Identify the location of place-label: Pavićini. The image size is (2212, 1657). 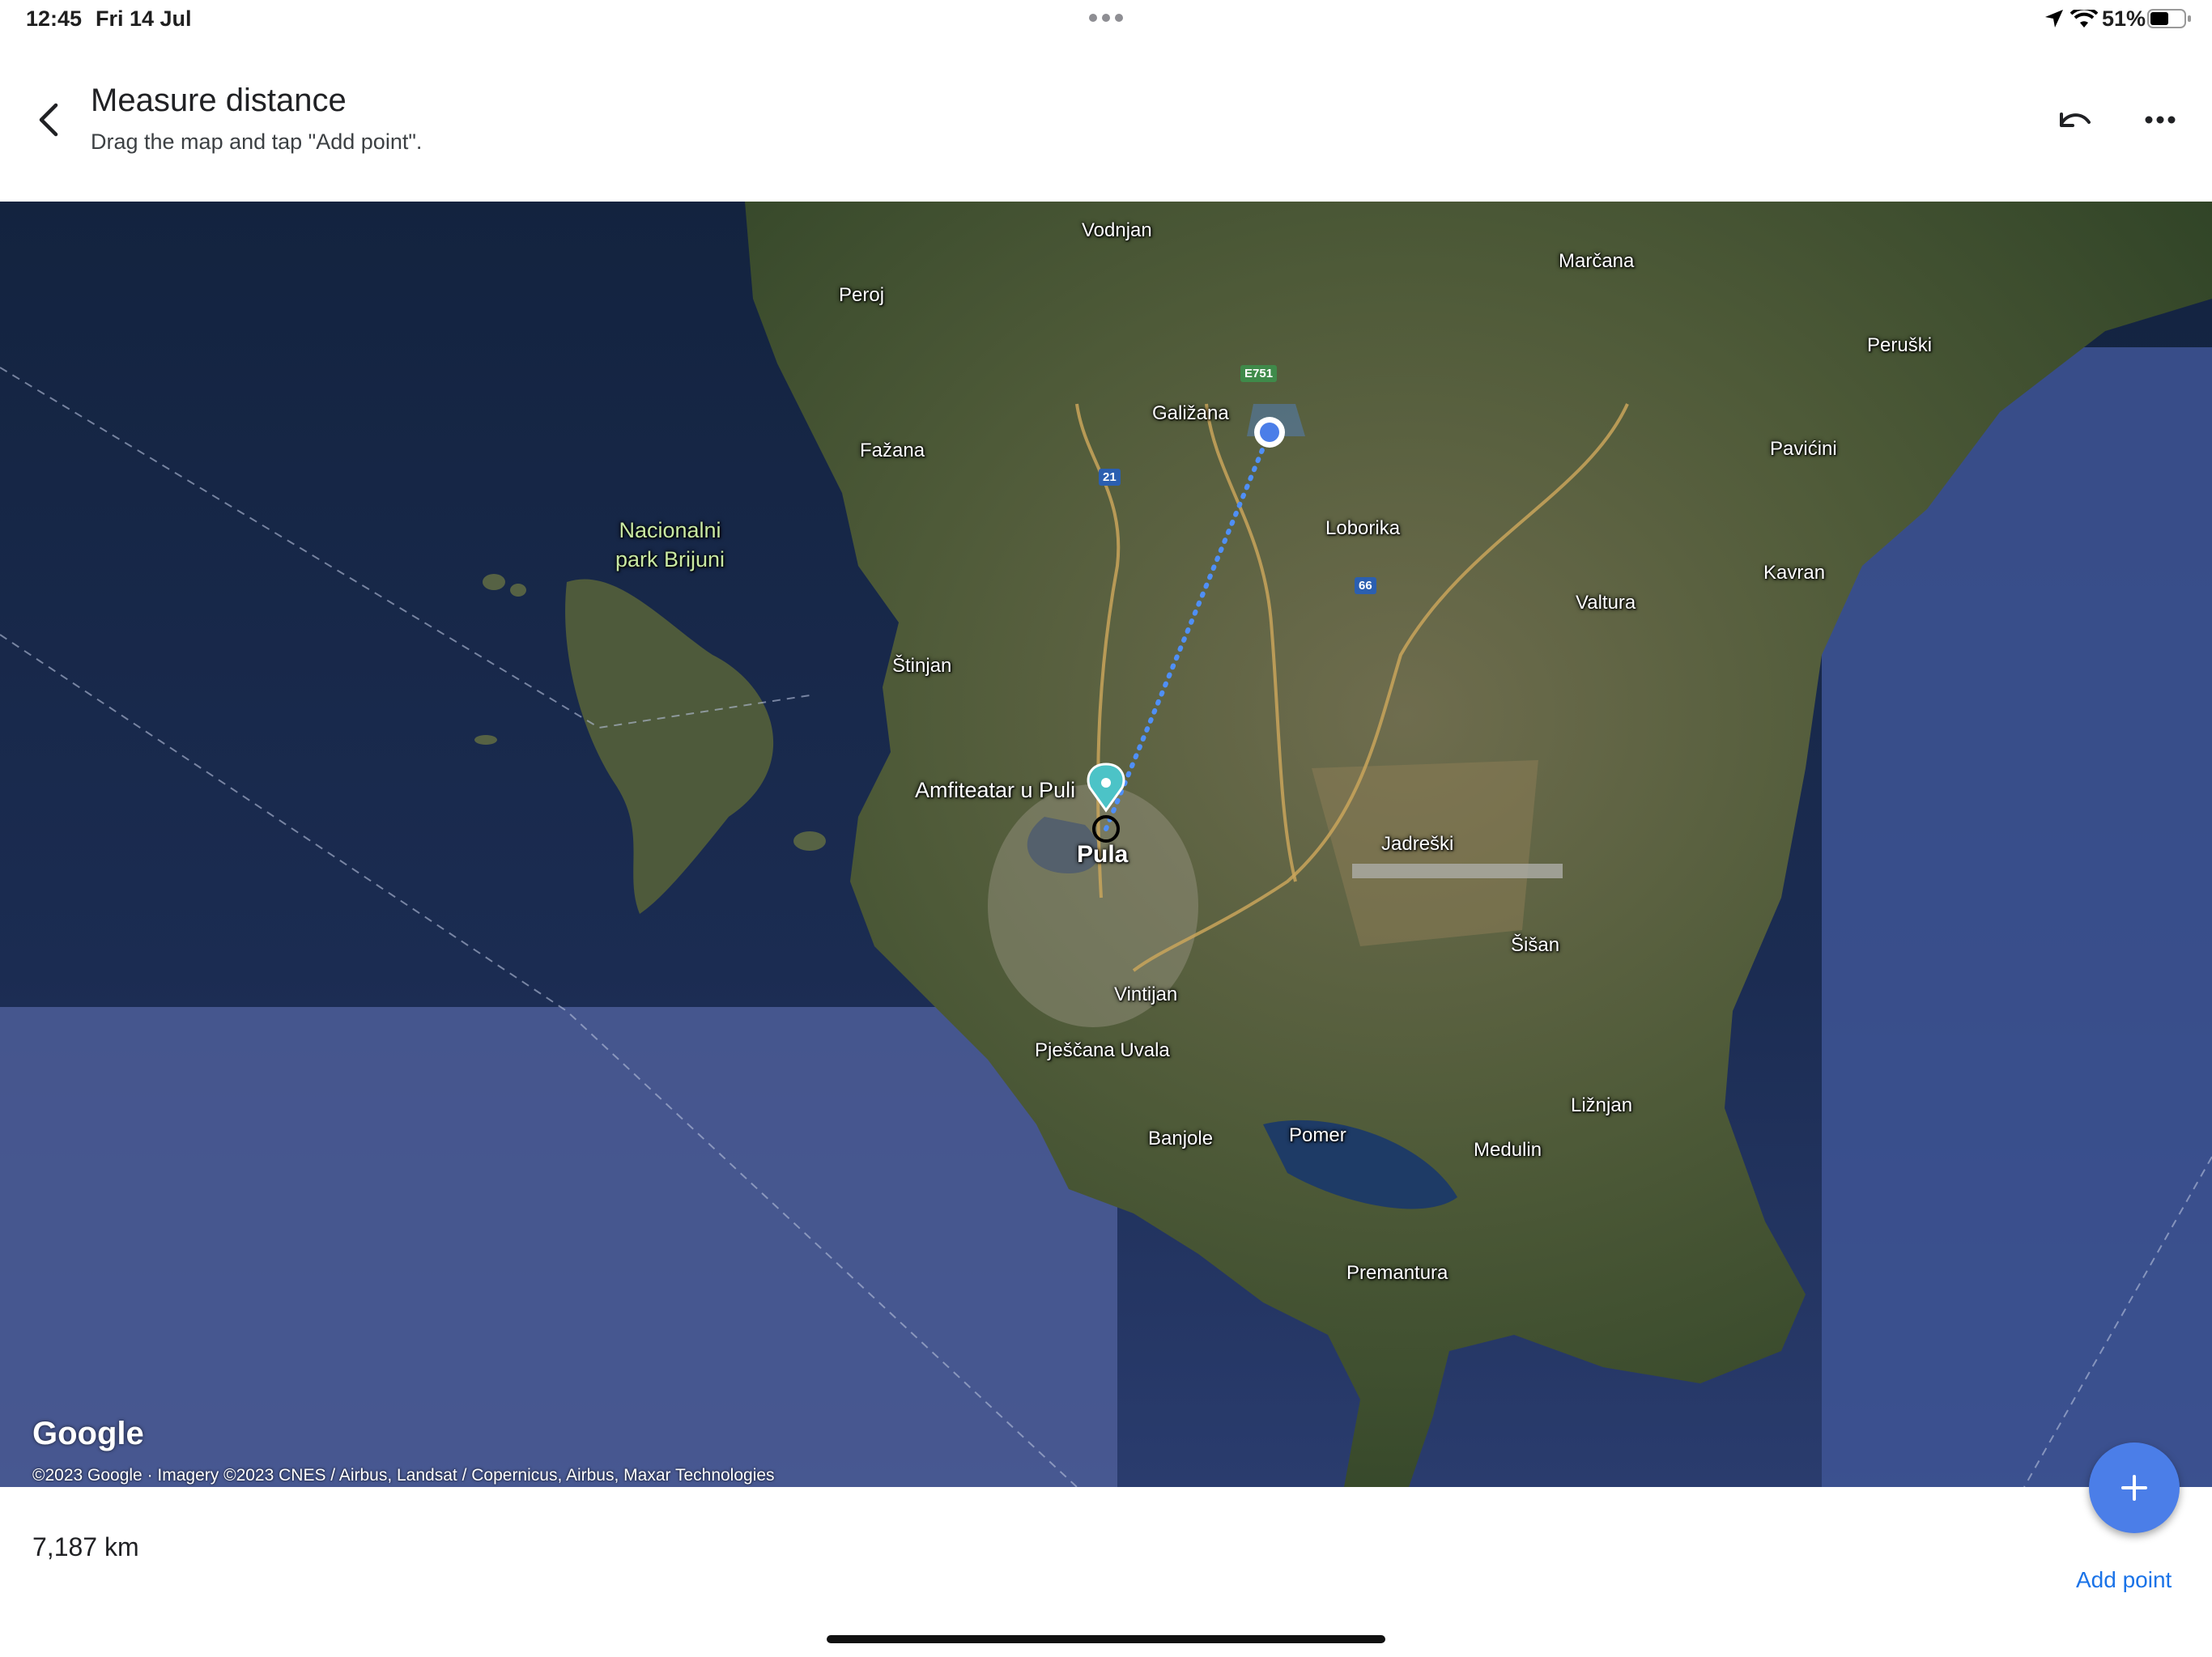
(1804, 449).